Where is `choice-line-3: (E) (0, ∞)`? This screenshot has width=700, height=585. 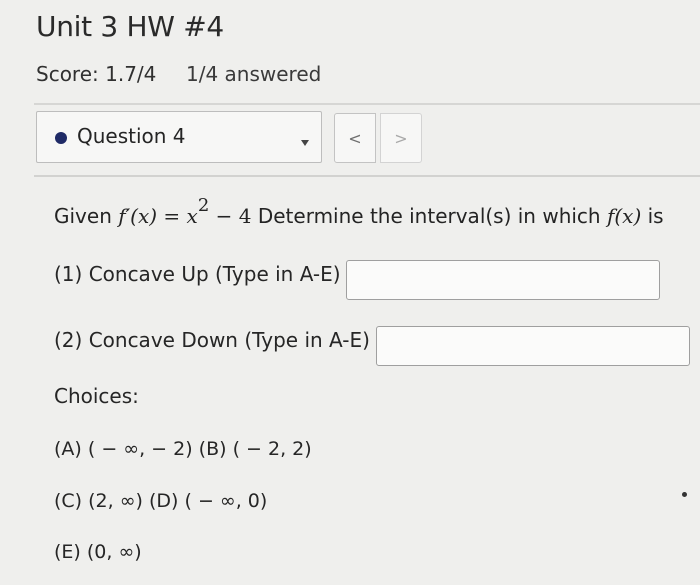 choice-line-3: (E) (0, ∞) is located at coordinates (98, 552).